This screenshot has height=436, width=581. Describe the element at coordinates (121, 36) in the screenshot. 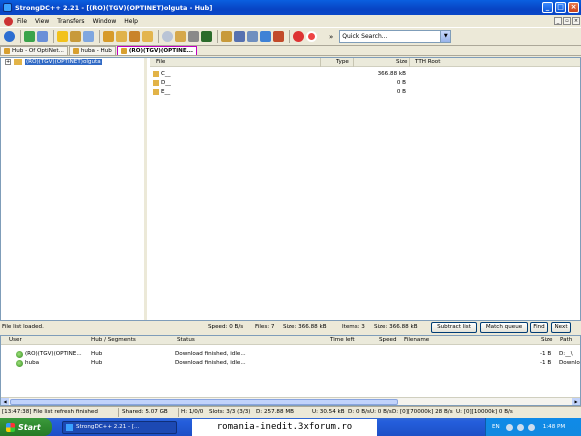

I see `finished-downloads-icon` at that location.